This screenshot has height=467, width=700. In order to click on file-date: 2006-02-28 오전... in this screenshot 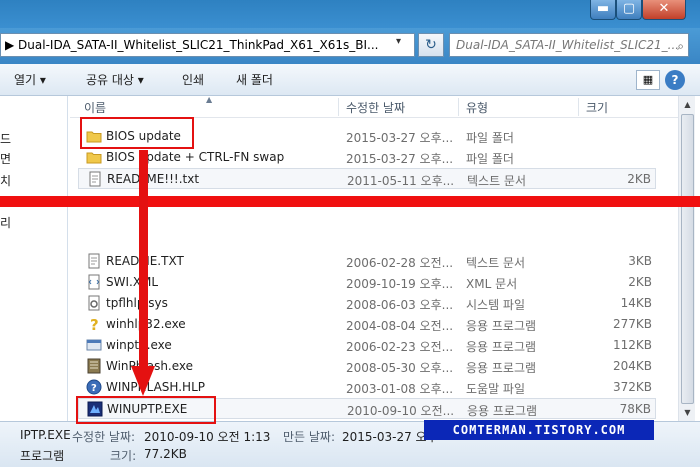, I will do `click(400, 263)`.